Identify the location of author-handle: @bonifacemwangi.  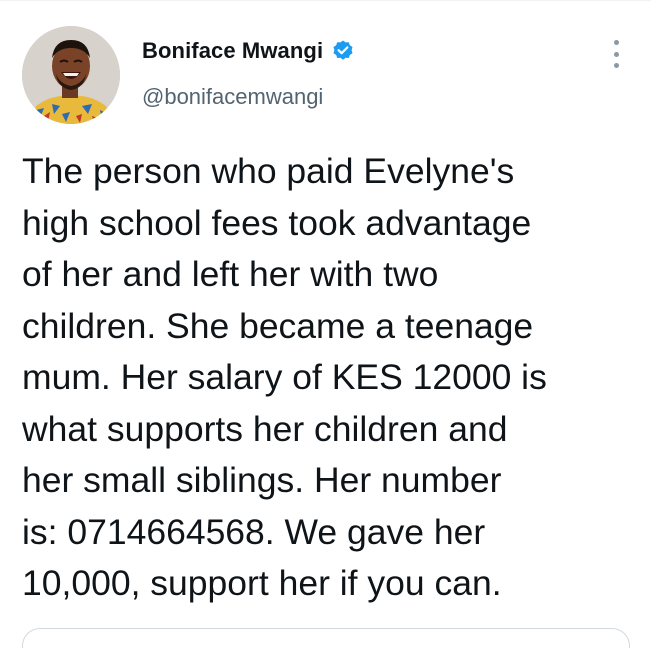
(232, 97).